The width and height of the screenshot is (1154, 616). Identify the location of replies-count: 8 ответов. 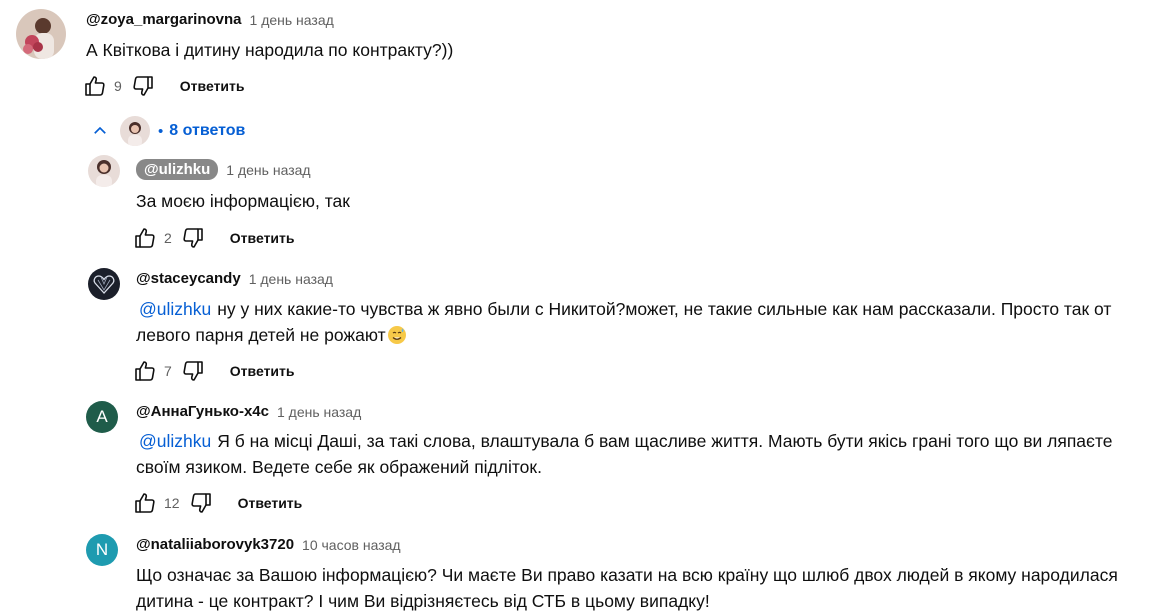
(207, 131).